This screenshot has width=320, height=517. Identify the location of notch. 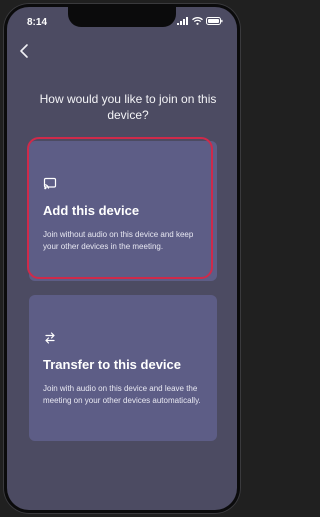
(122, 17).